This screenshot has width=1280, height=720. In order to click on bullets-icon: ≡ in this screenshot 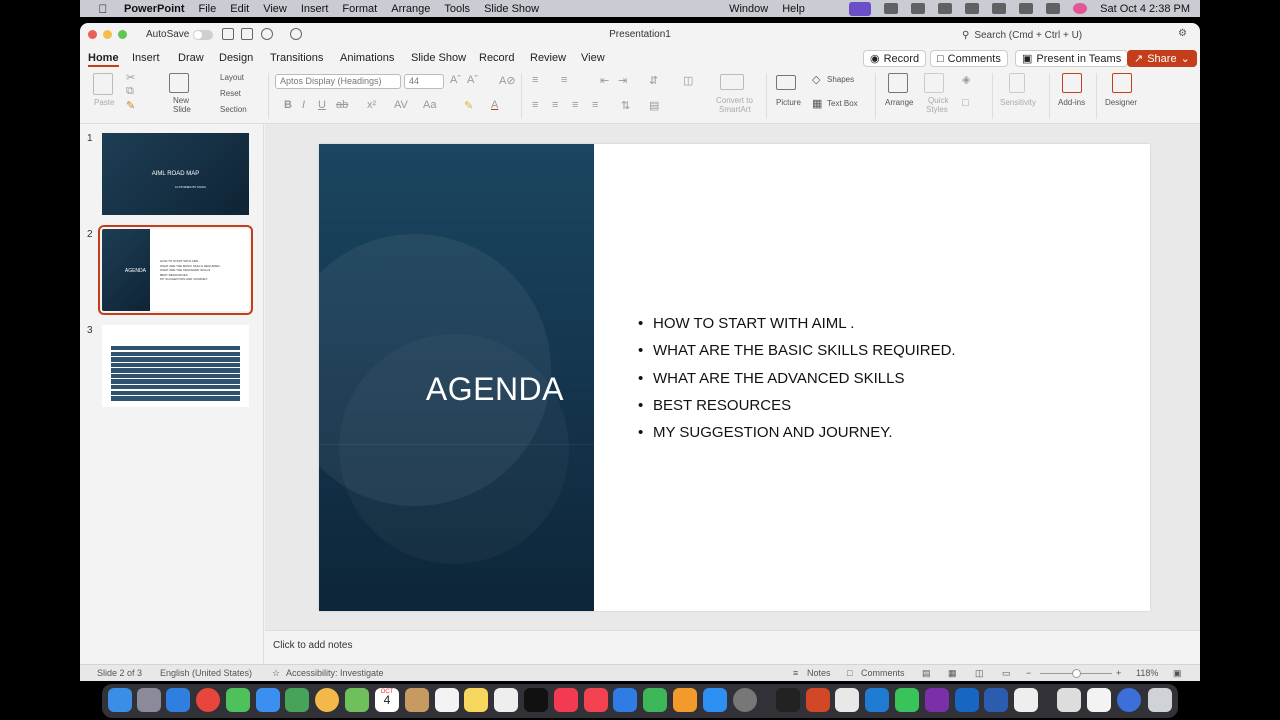, I will do `click(535, 80)`.